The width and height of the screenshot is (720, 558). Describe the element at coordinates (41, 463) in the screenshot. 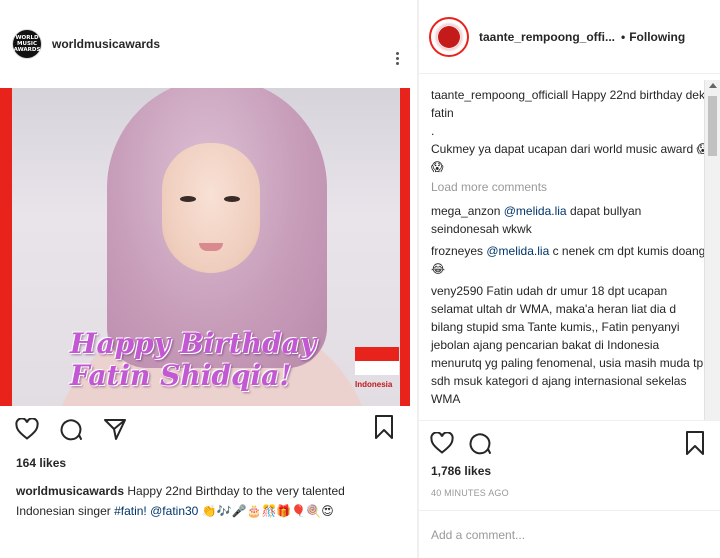

I see `likes-count: 164 likes` at that location.